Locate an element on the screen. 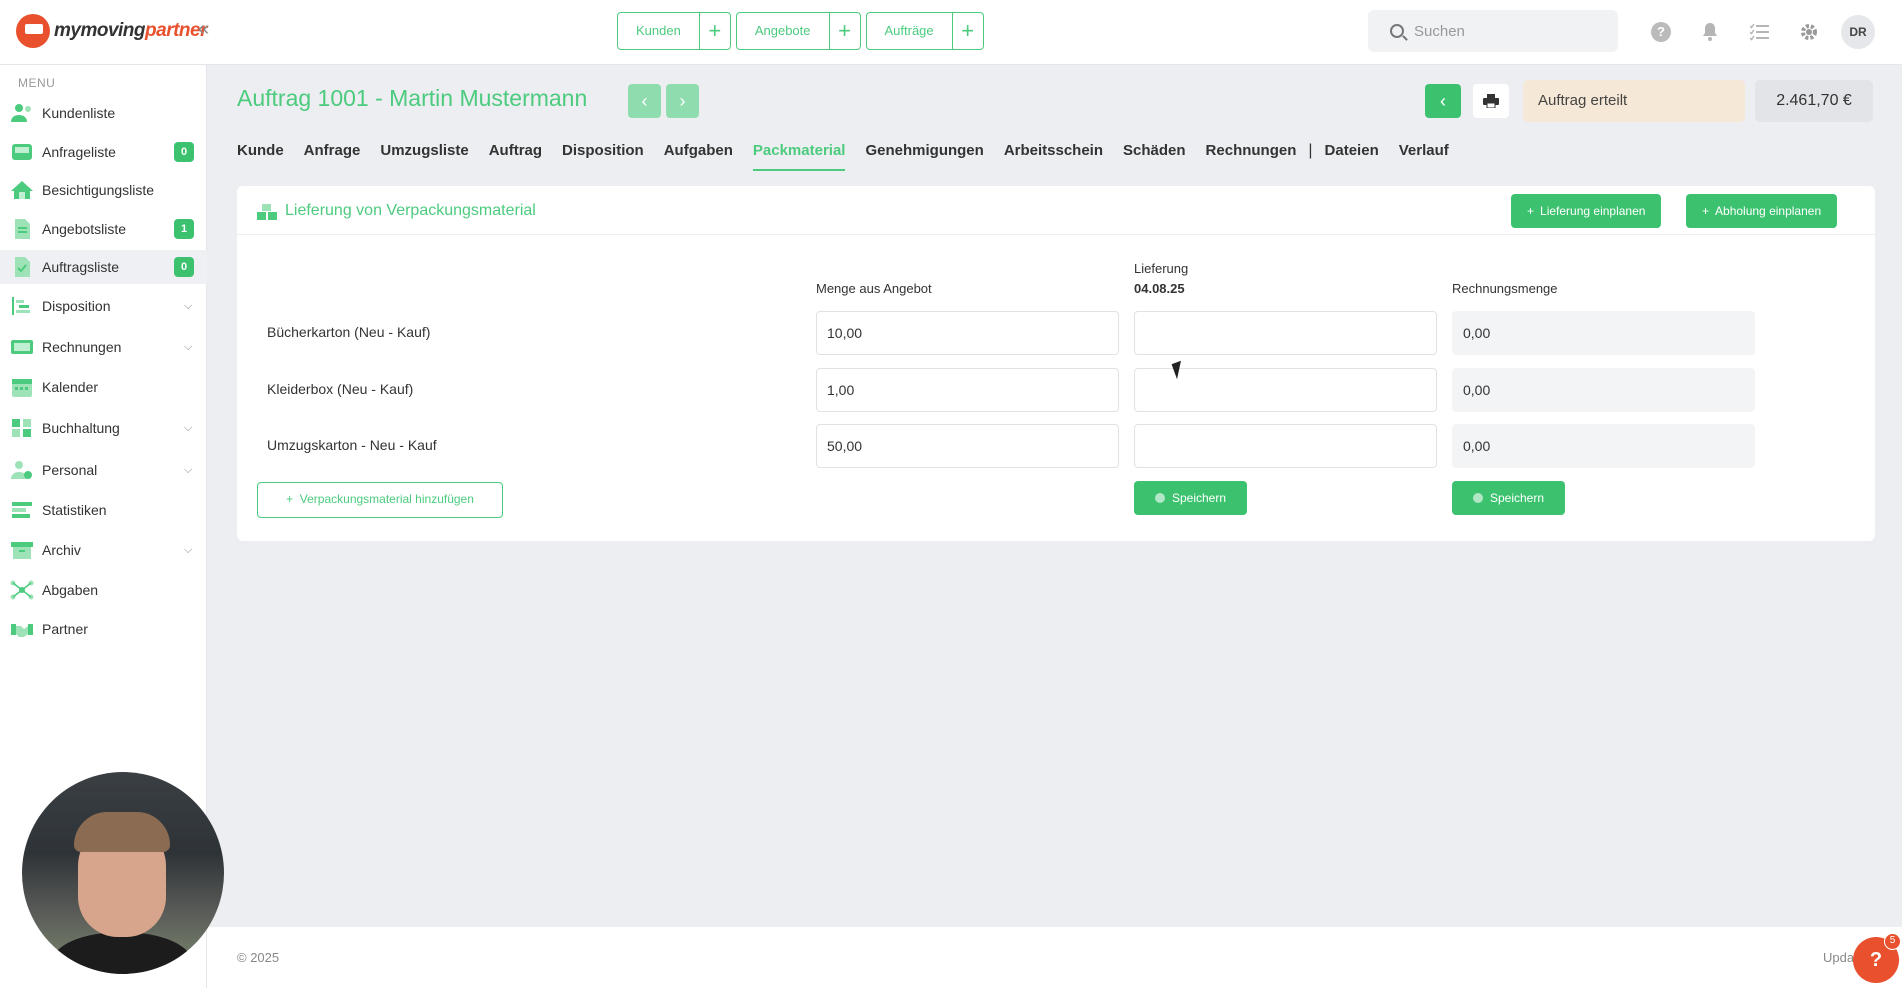 The image size is (1902, 988). quick-angebote: Angebote + is located at coordinates (798, 31).